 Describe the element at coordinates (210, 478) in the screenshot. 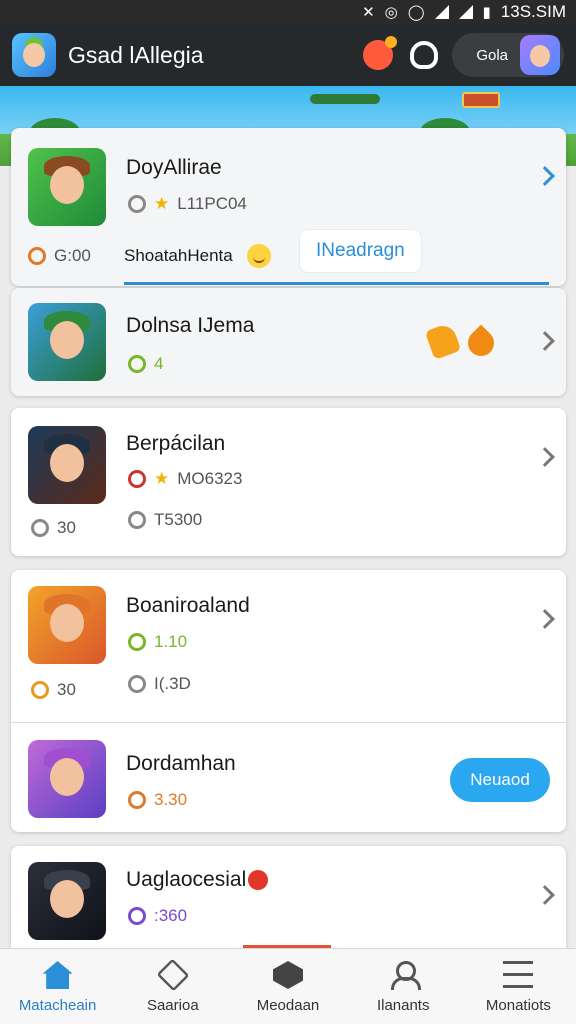

I see `rating-value: MO6323` at that location.